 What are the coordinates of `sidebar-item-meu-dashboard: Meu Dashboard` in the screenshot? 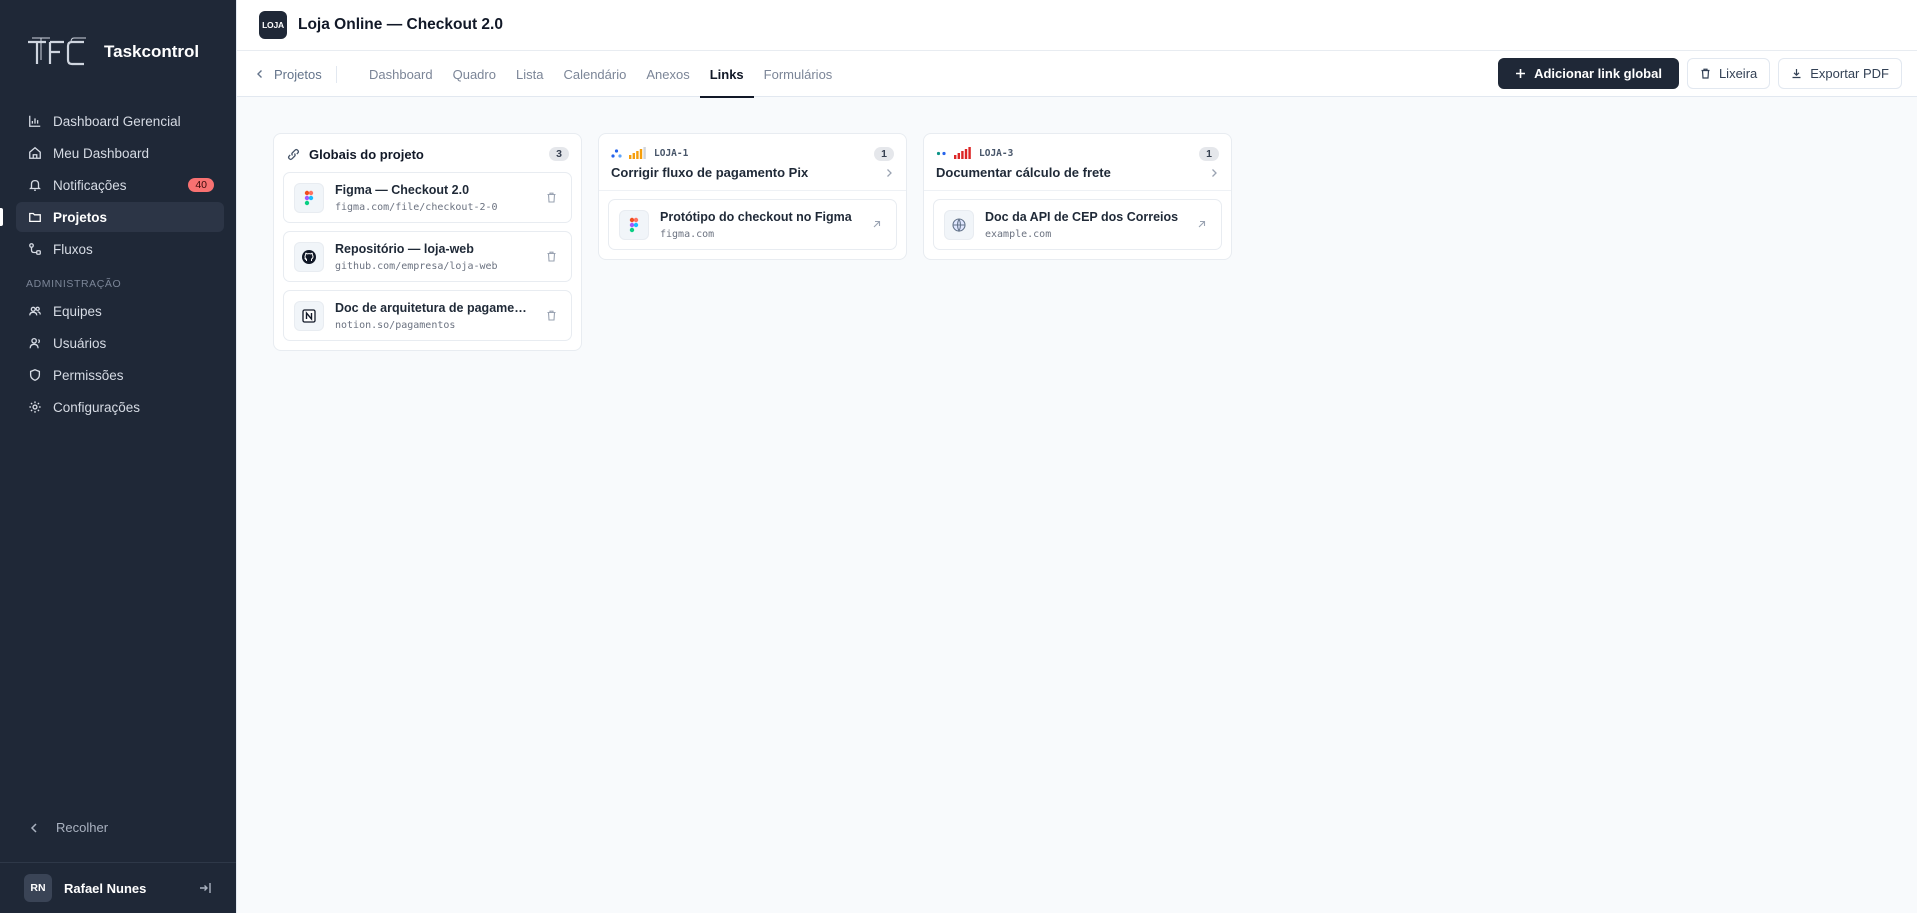 It's located at (120, 153).